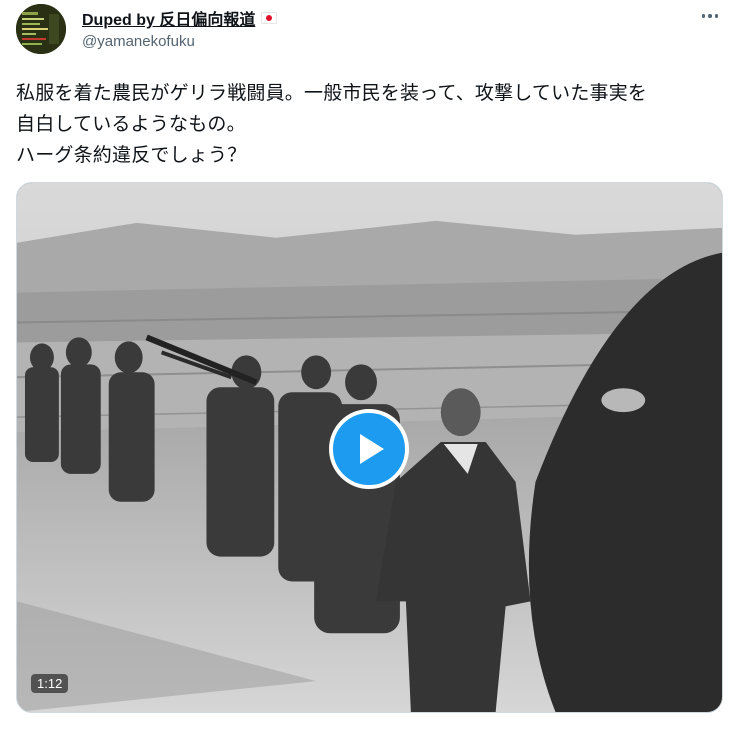 The height and width of the screenshot is (729, 736). What do you see at coordinates (131, 155) in the screenshot?
I see `tweet-text-line: ハーグ条約違反でしょう？` at bounding box center [131, 155].